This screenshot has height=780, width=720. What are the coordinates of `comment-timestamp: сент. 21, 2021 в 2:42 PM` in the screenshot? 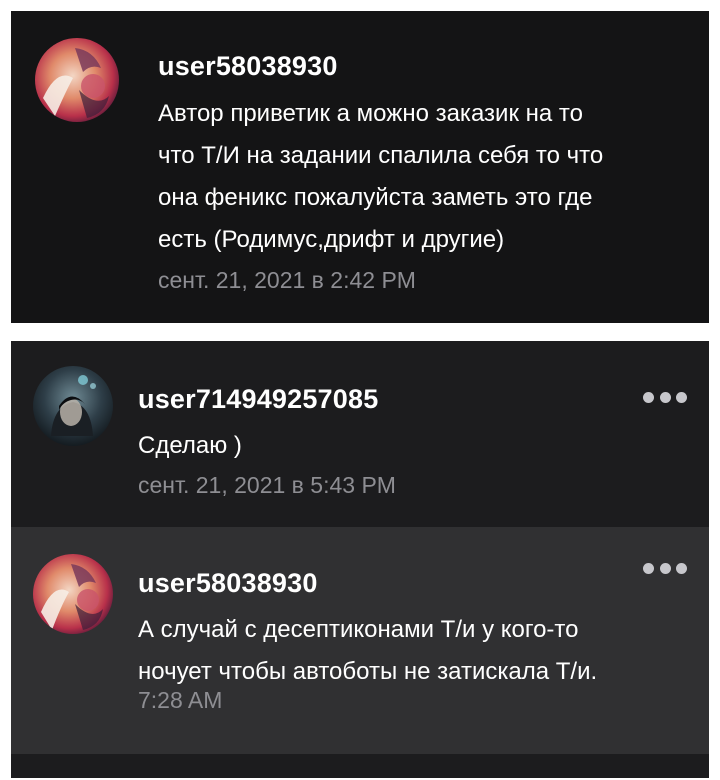 It's located at (287, 280).